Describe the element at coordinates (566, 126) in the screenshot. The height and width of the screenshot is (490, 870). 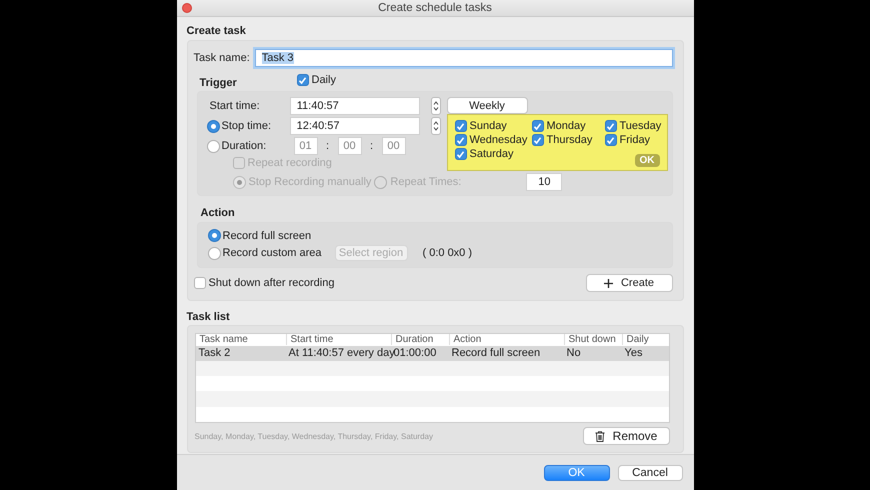
I see `checkbox-label: Monday` at that location.